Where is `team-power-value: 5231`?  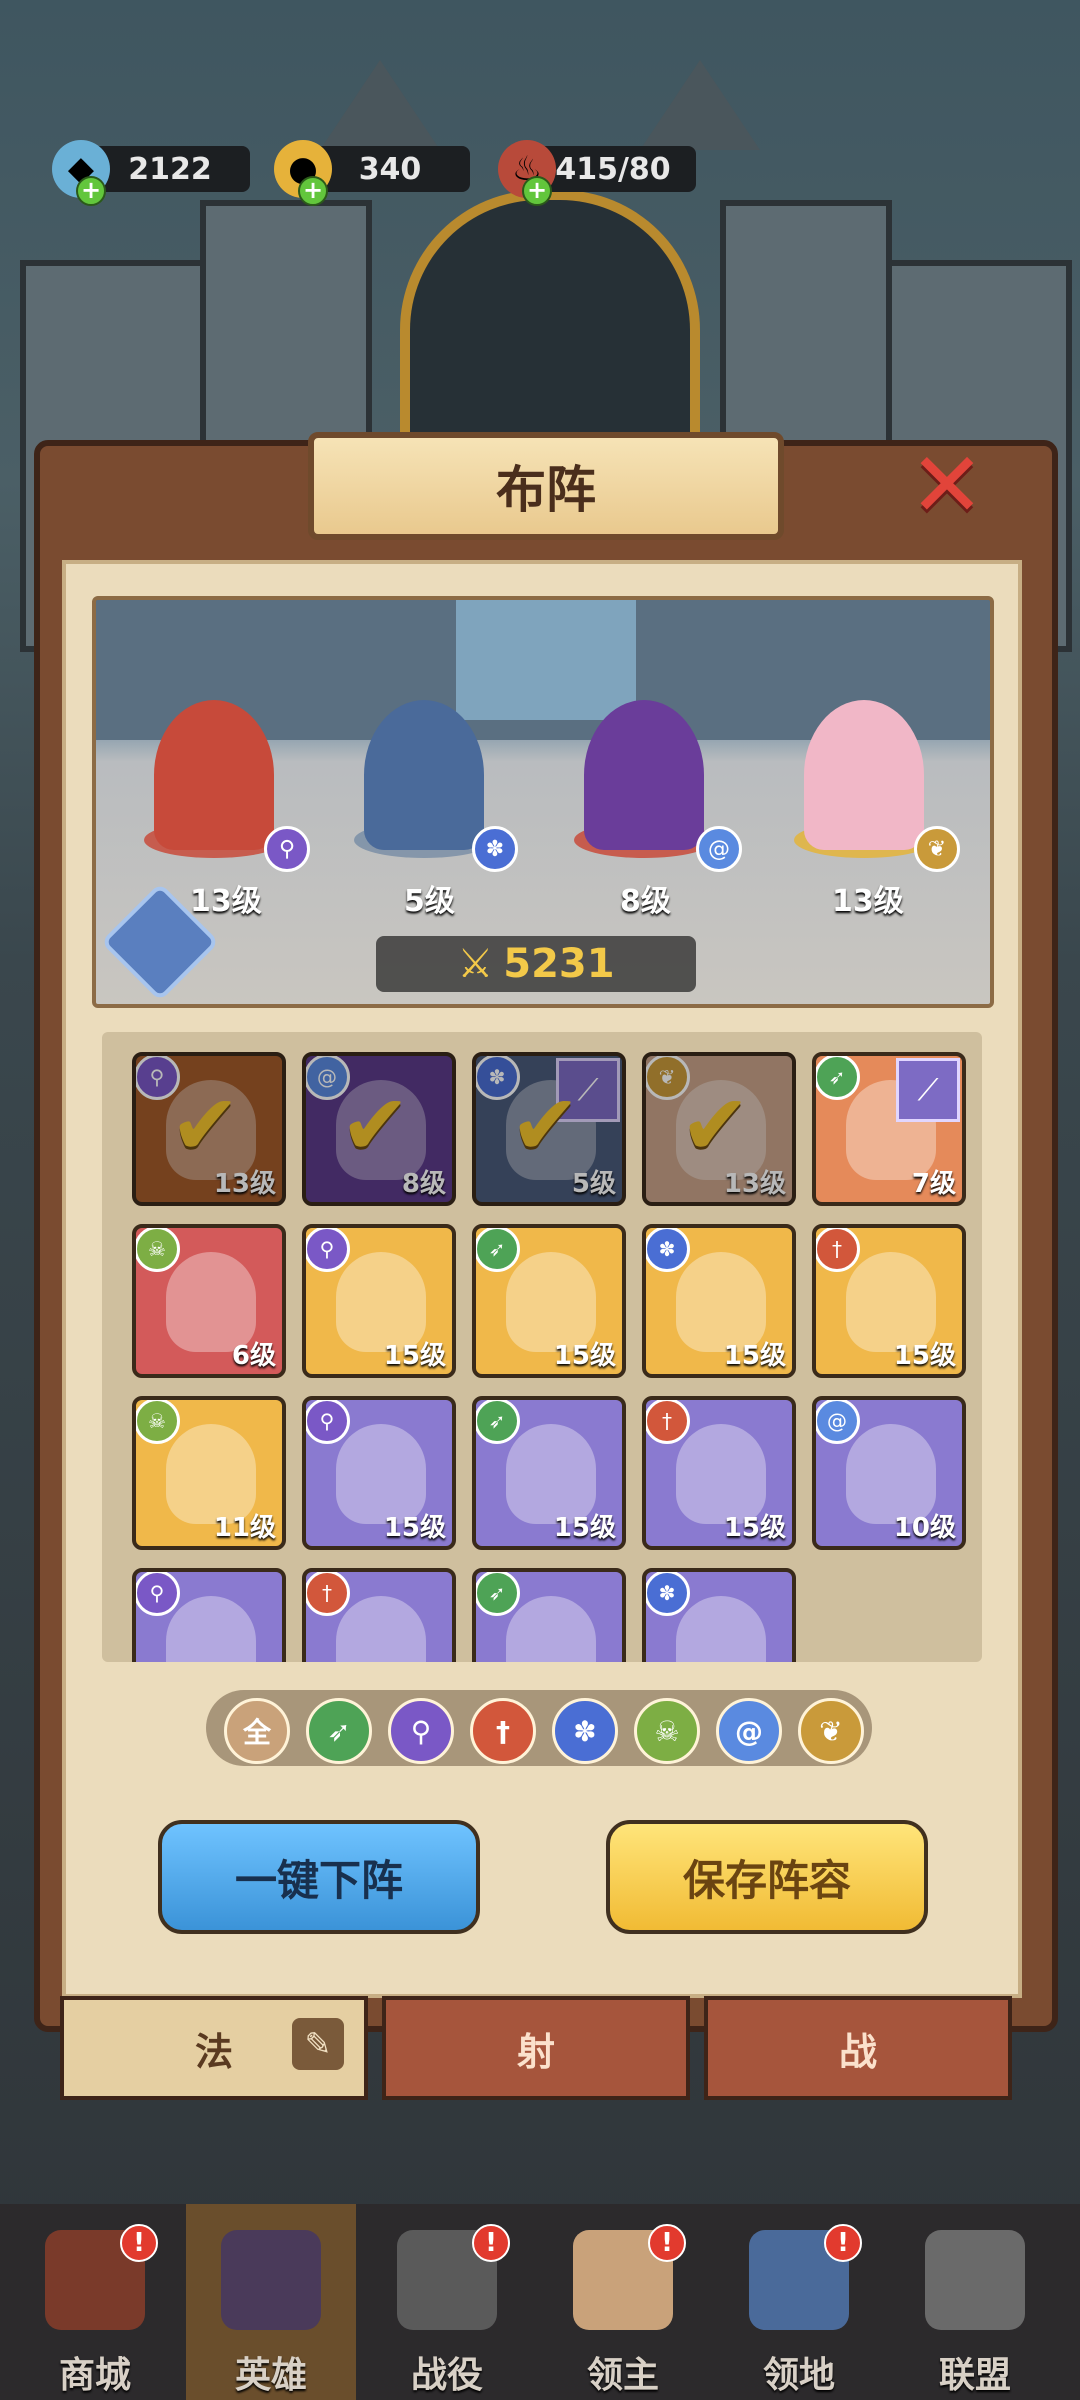
team-power-value: 5231 is located at coordinates (559, 964).